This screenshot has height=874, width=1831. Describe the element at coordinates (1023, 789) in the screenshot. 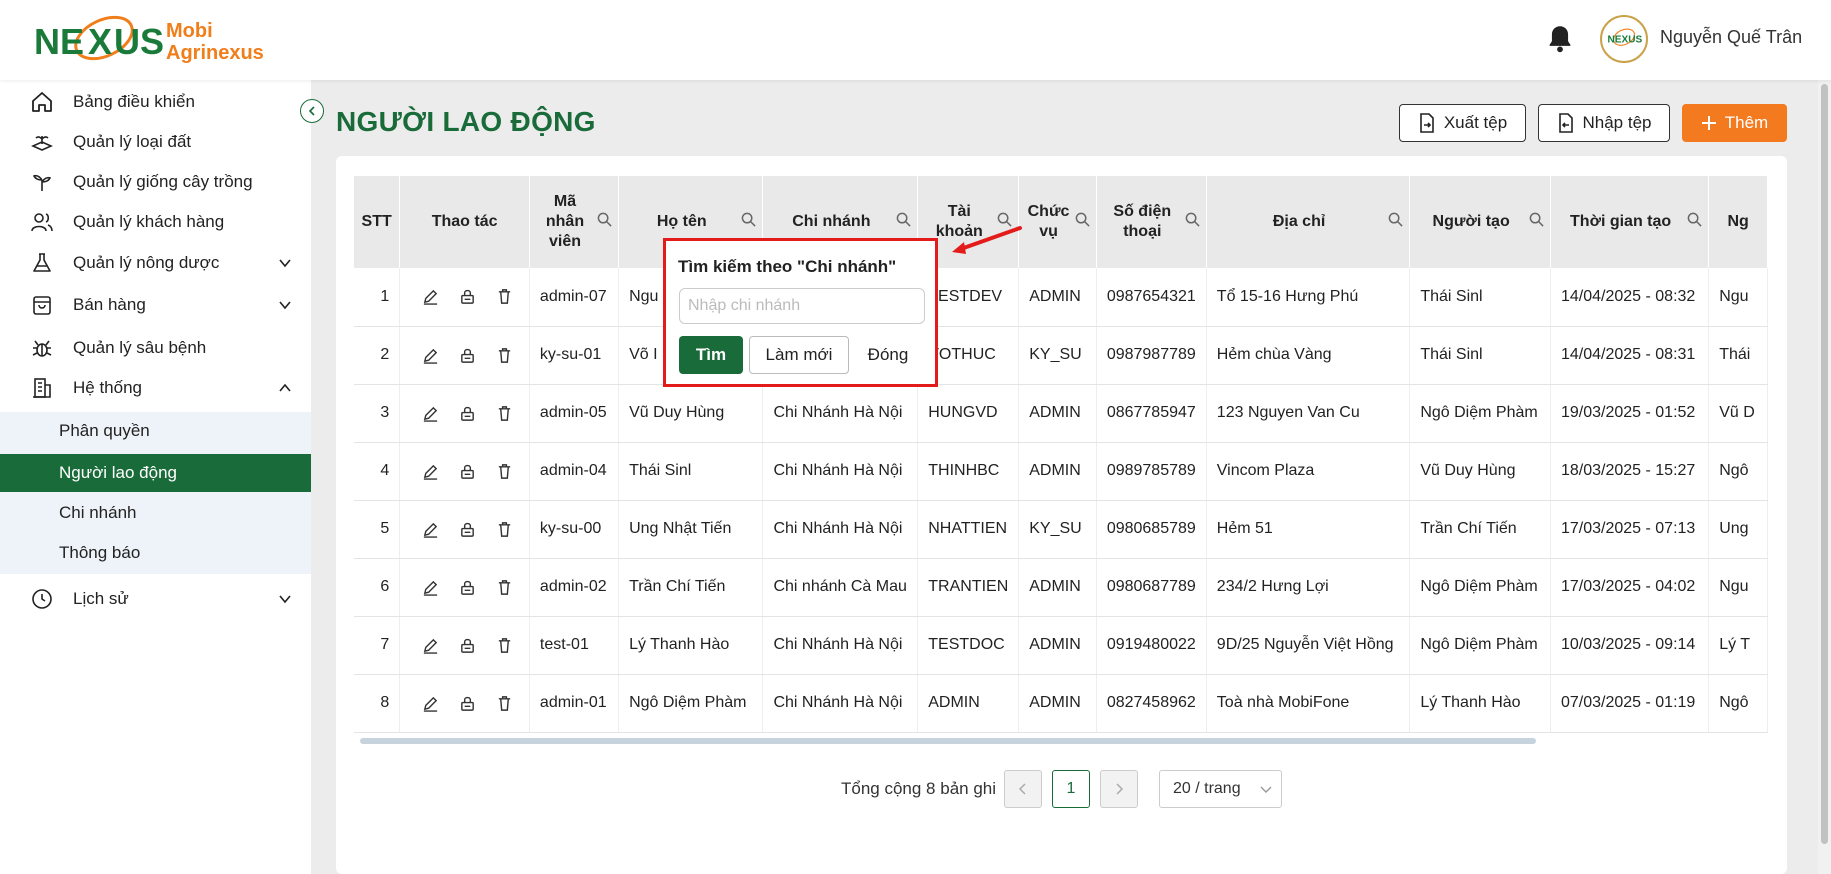

I see `prev-page-button` at that location.